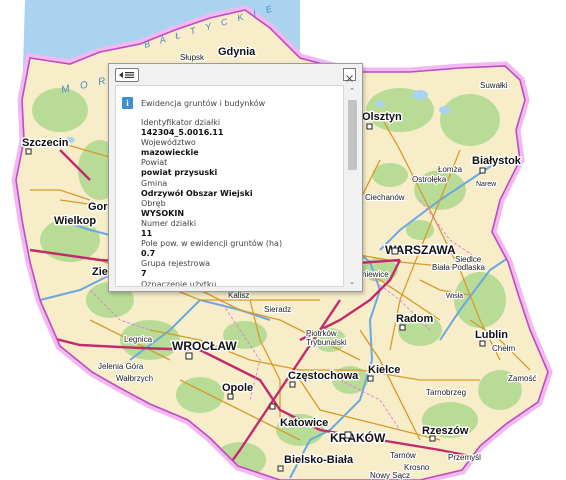  What do you see at coordinates (522, 379) in the screenshot?
I see `city-zamosc: Zamość` at bounding box center [522, 379].